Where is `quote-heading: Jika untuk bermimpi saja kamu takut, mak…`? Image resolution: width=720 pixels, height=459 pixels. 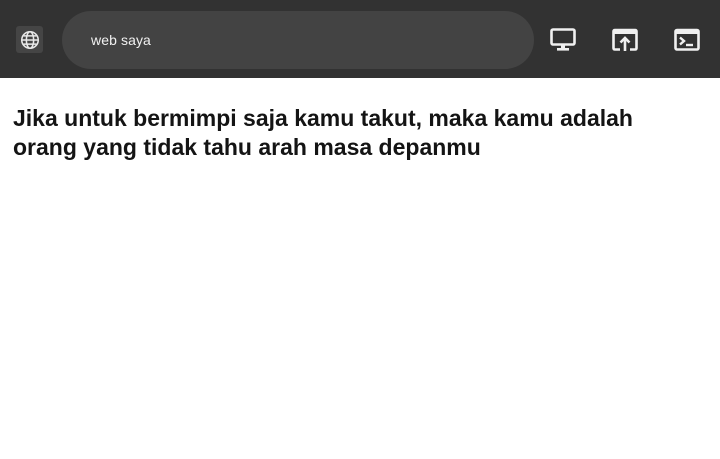 quote-heading: Jika untuk bermimpi saja kamu takut, mak… is located at coordinates (323, 132).